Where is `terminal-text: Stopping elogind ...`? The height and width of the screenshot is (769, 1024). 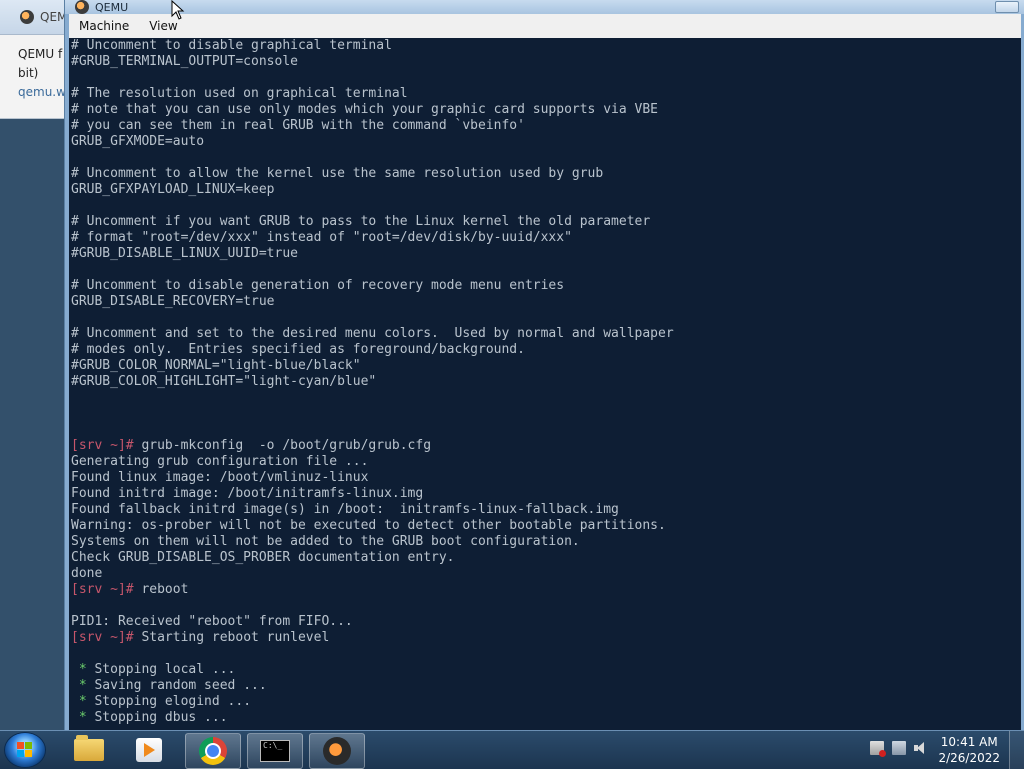 terminal-text: Stopping elogind ... is located at coordinates (169, 701).